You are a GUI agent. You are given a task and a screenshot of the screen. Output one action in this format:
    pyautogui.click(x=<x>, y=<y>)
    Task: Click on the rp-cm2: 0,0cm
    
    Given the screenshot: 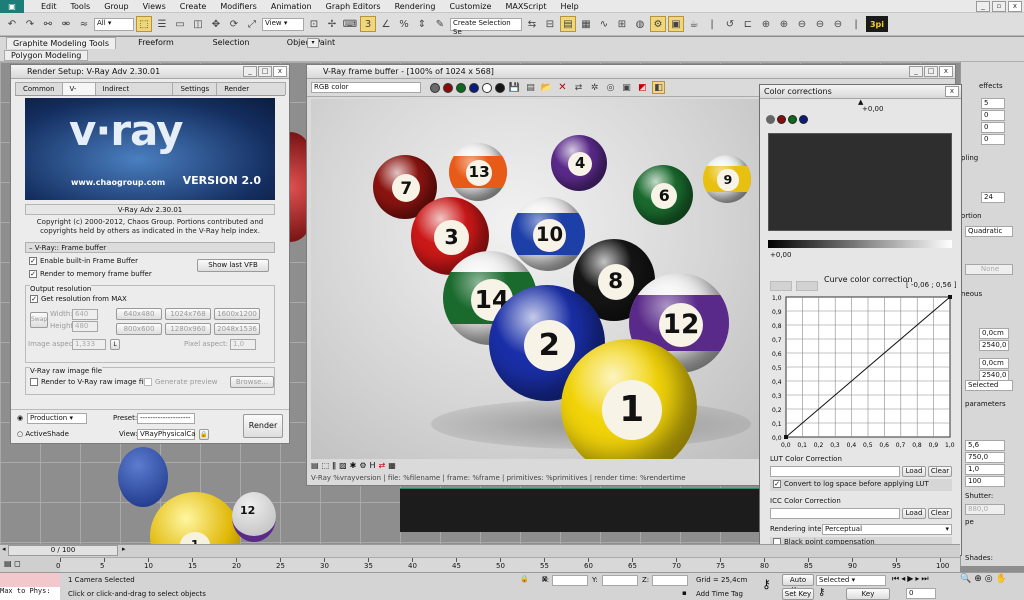 What is the action you would take?
    pyautogui.click(x=994, y=363)
    